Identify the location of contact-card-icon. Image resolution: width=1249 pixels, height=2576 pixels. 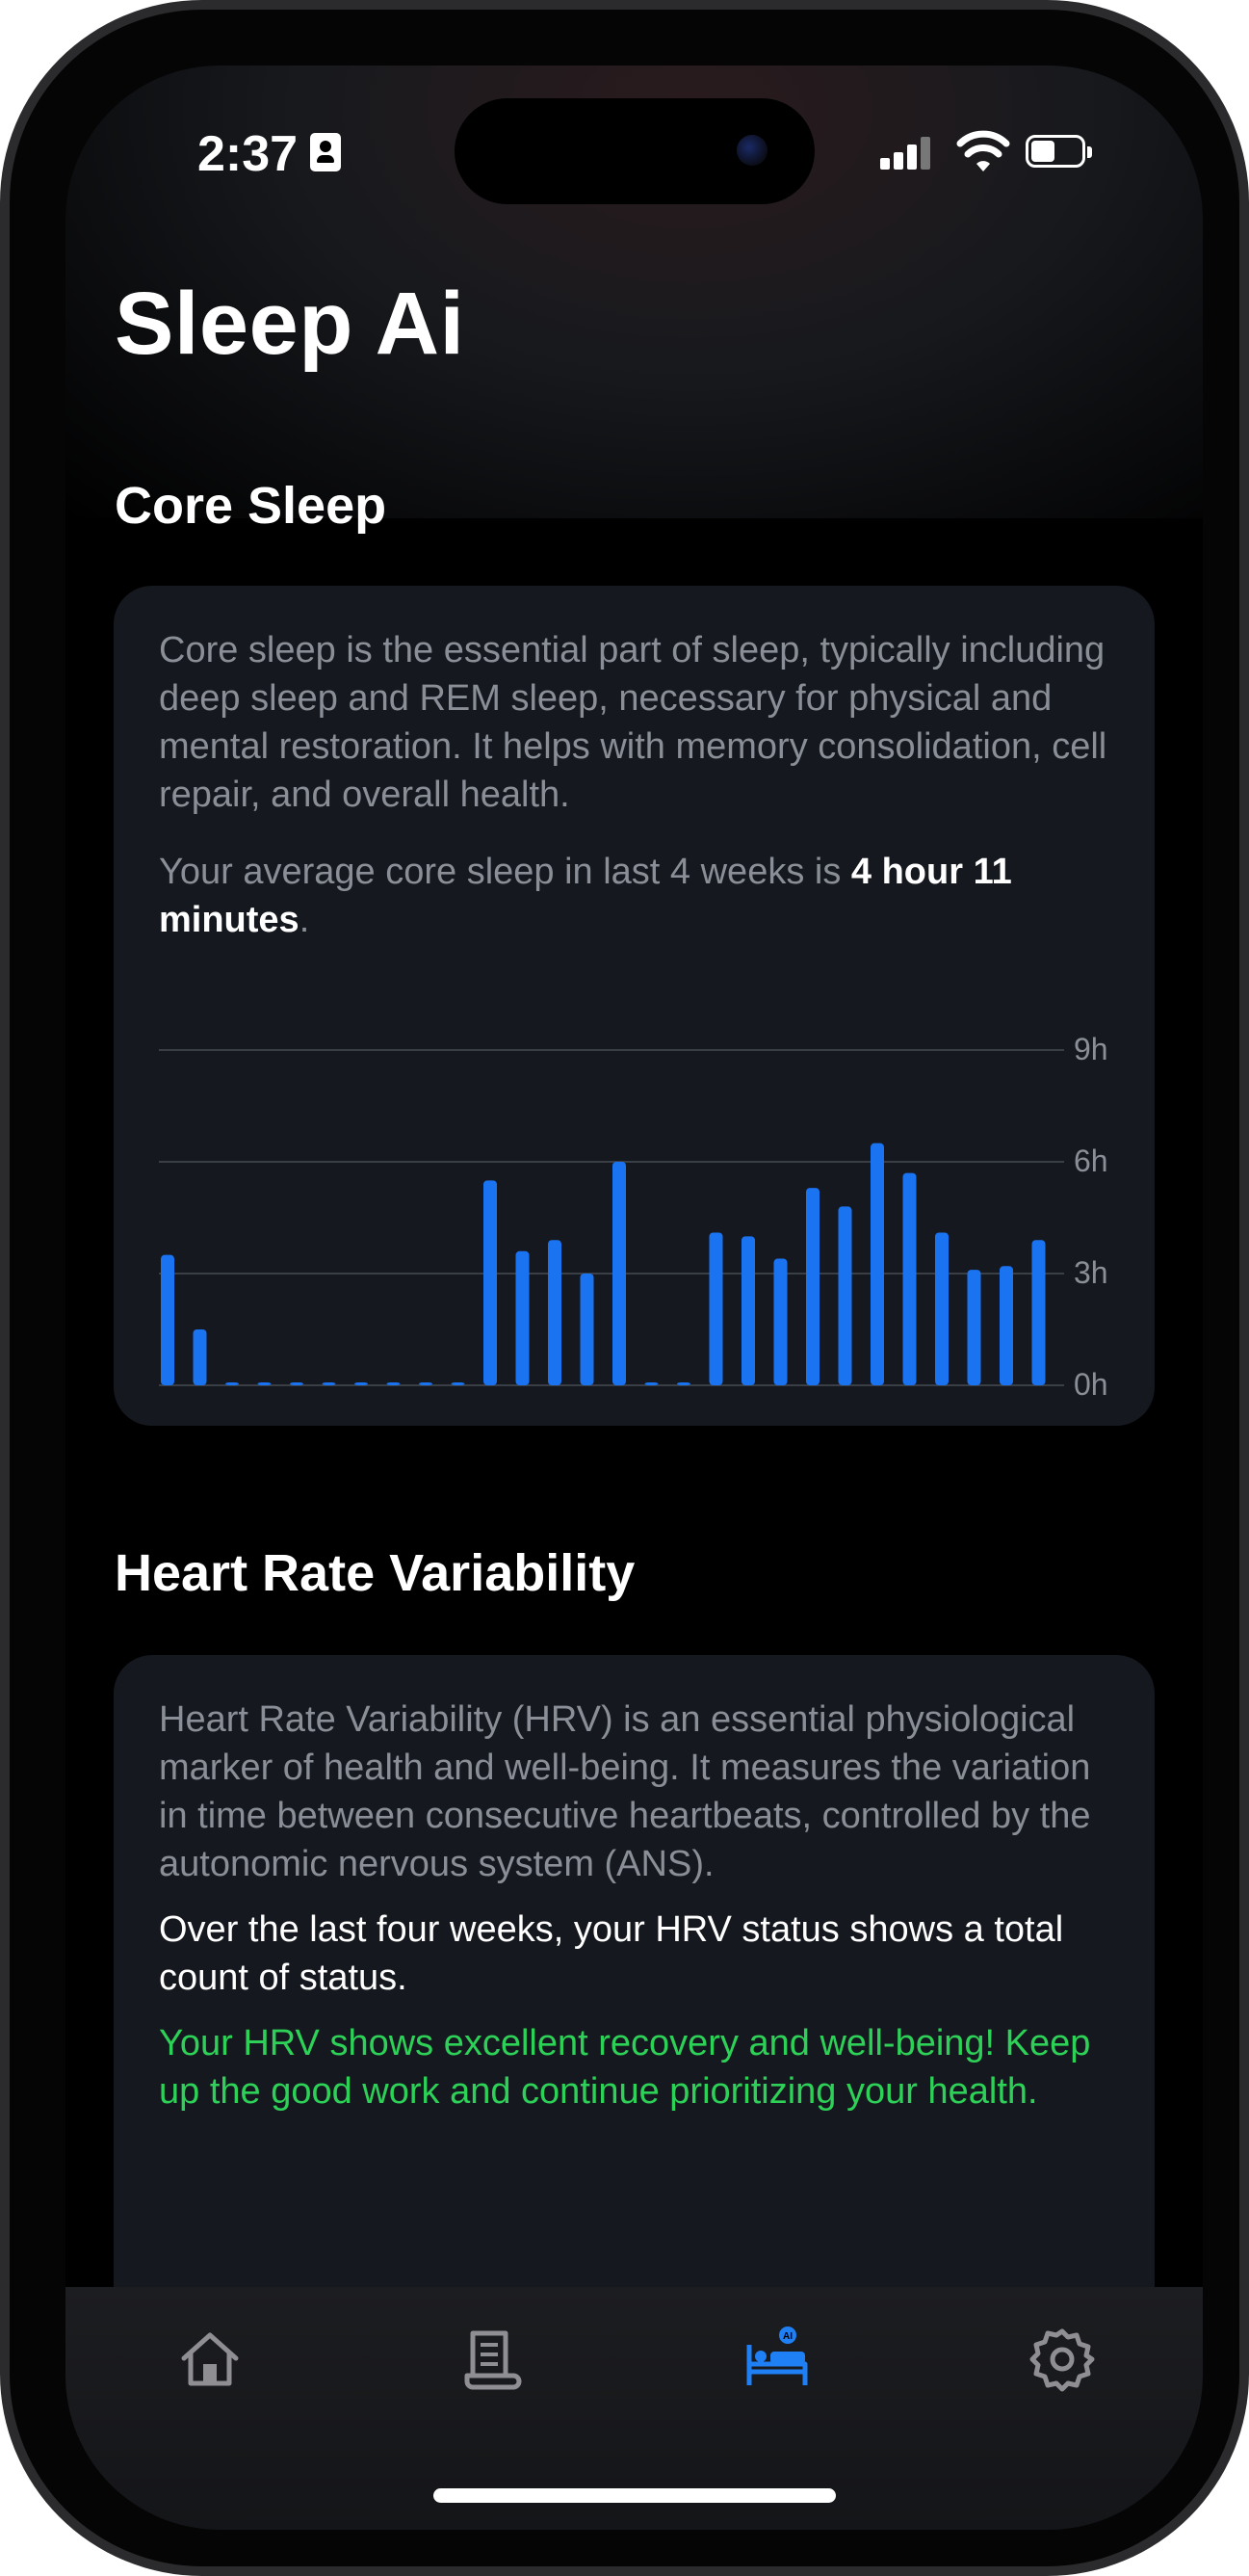
(325, 152).